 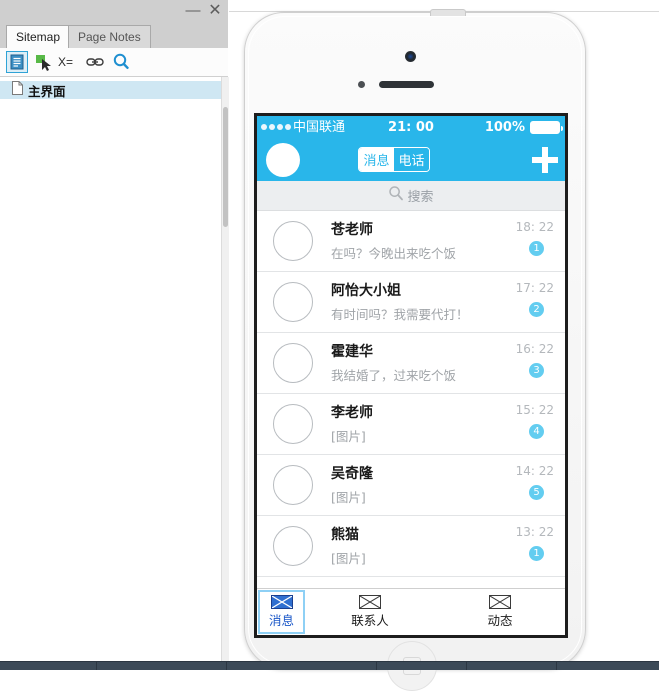 What do you see at coordinates (394, 253) in the screenshot?
I see `message-preview: 在吗？今晚出来吃个饭` at bounding box center [394, 253].